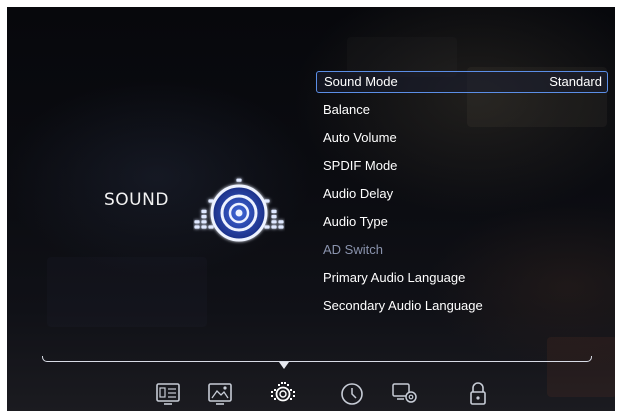  I want to click on sound-icon, so click(283, 393).